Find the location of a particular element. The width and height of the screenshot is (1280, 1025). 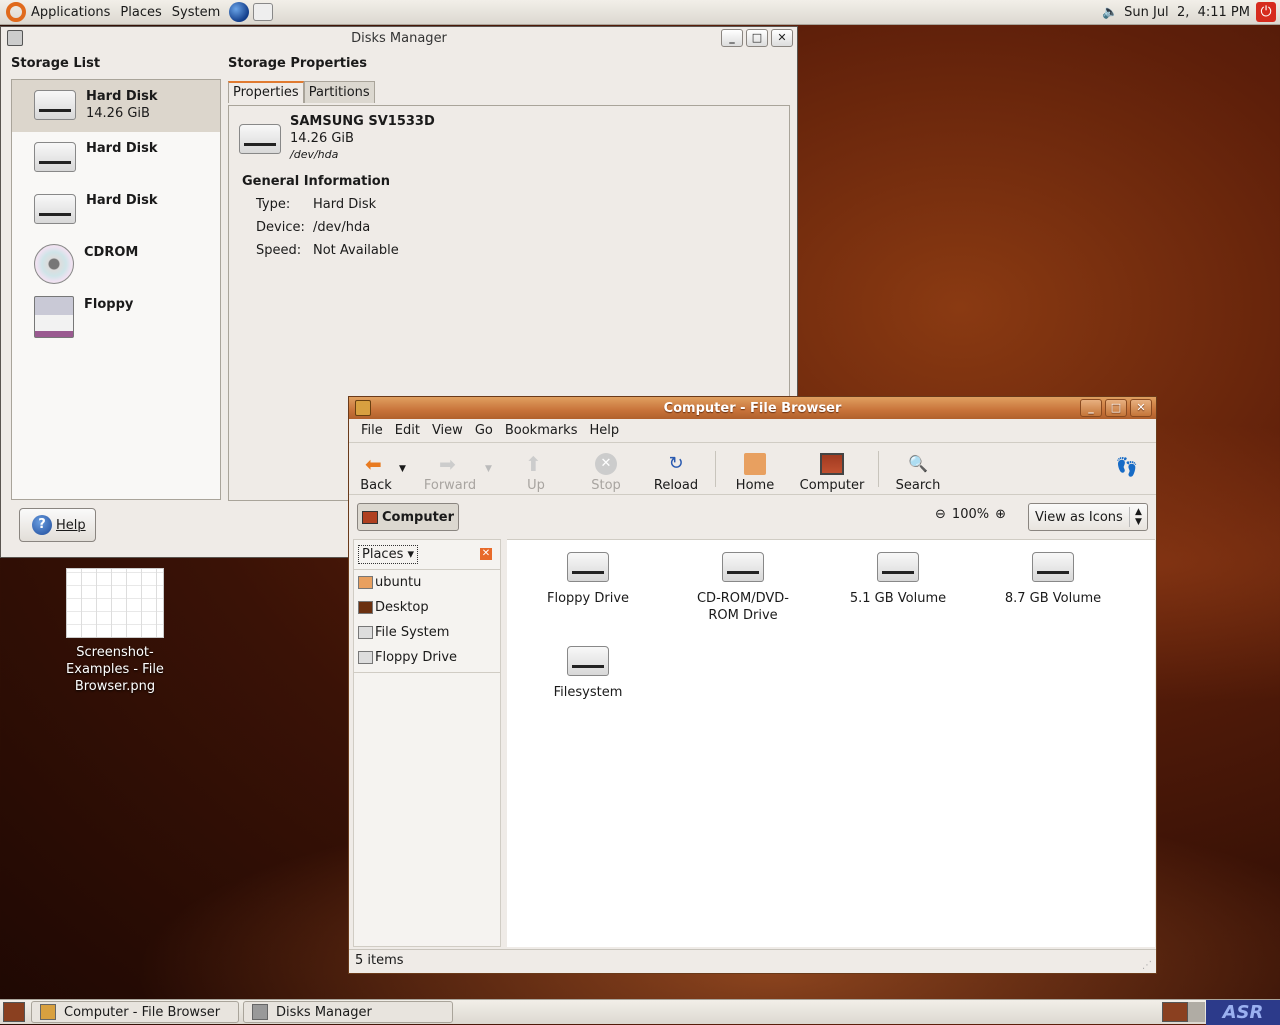

file-item-5-1-gb-volume: 5.1 GB Volume is located at coordinates (898, 573).